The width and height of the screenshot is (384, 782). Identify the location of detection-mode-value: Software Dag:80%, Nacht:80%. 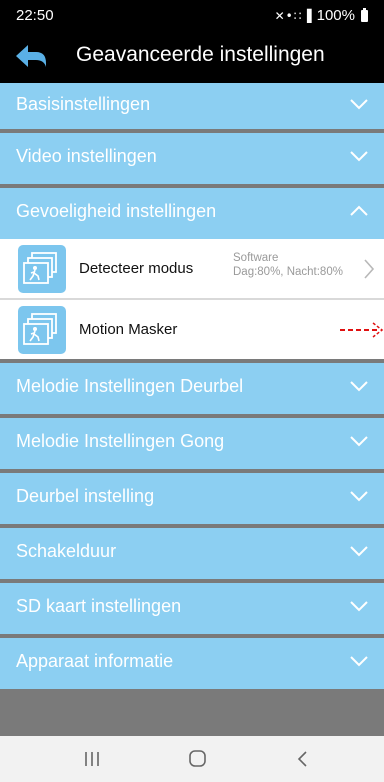
(288, 265).